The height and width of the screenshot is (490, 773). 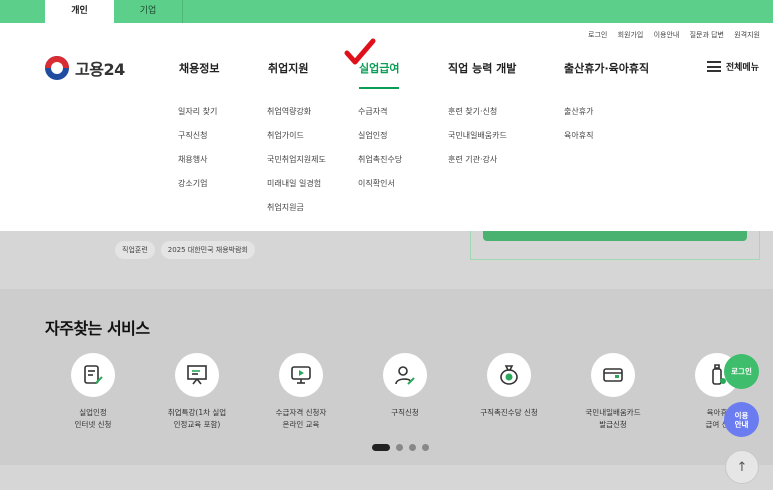 I want to click on service-item: 국민내일배움카드 발급신청, so click(x=613, y=392).